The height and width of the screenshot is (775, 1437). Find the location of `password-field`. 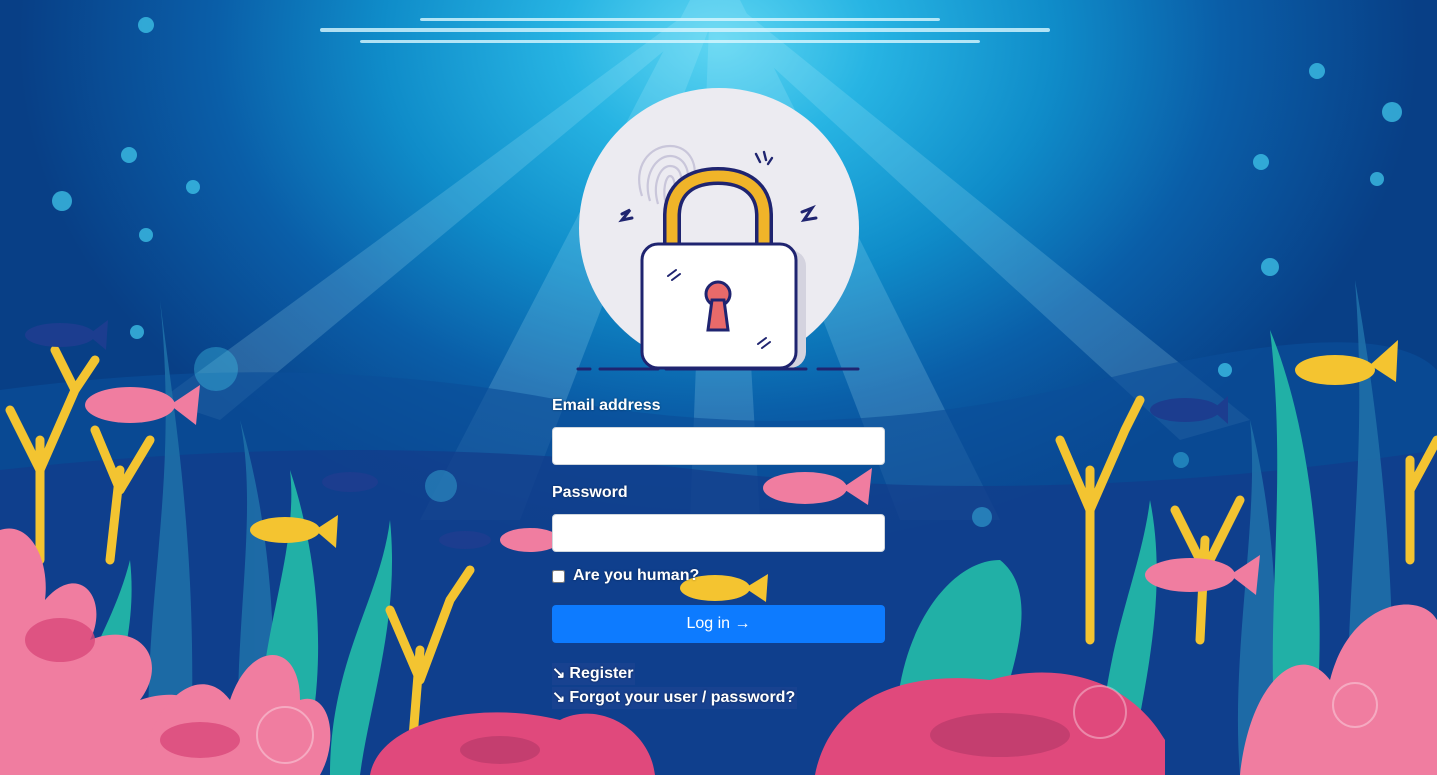

password-field is located at coordinates (718, 533).